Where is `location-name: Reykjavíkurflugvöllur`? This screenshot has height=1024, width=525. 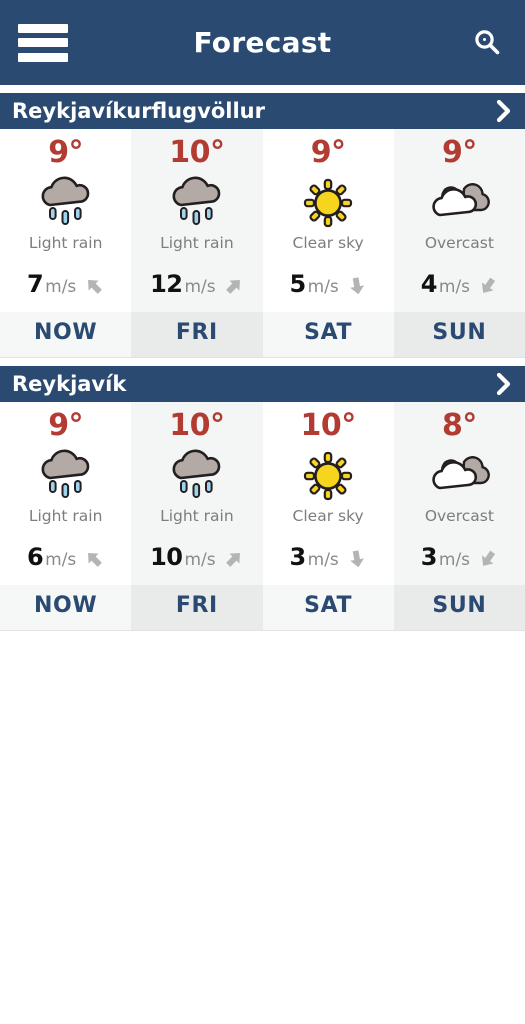
location-name: Reykjavíkurflugvöllur is located at coordinates (138, 111).